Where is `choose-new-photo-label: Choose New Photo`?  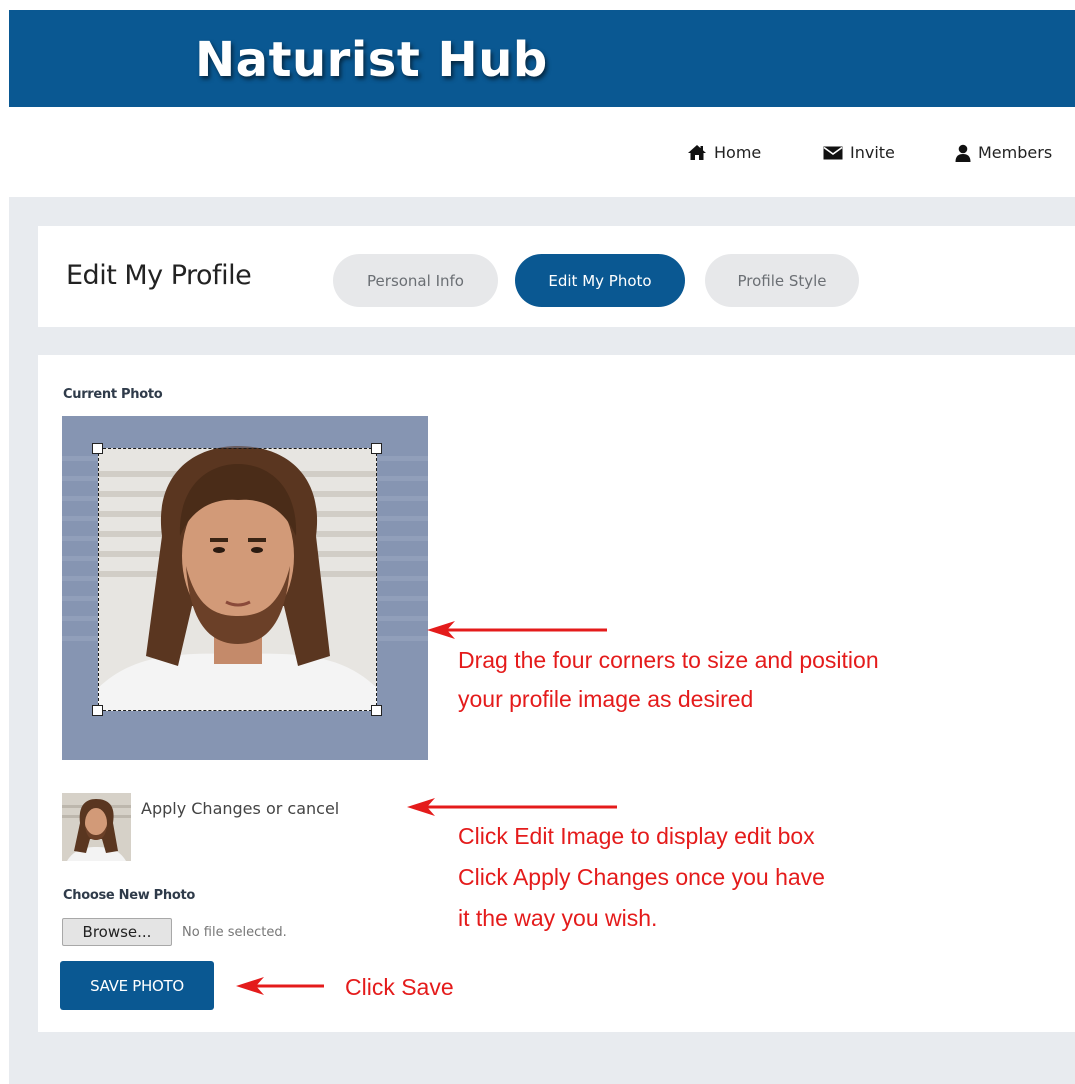
choose-new-photo-label: Choose New Photo is located at coordinates (129, 895).